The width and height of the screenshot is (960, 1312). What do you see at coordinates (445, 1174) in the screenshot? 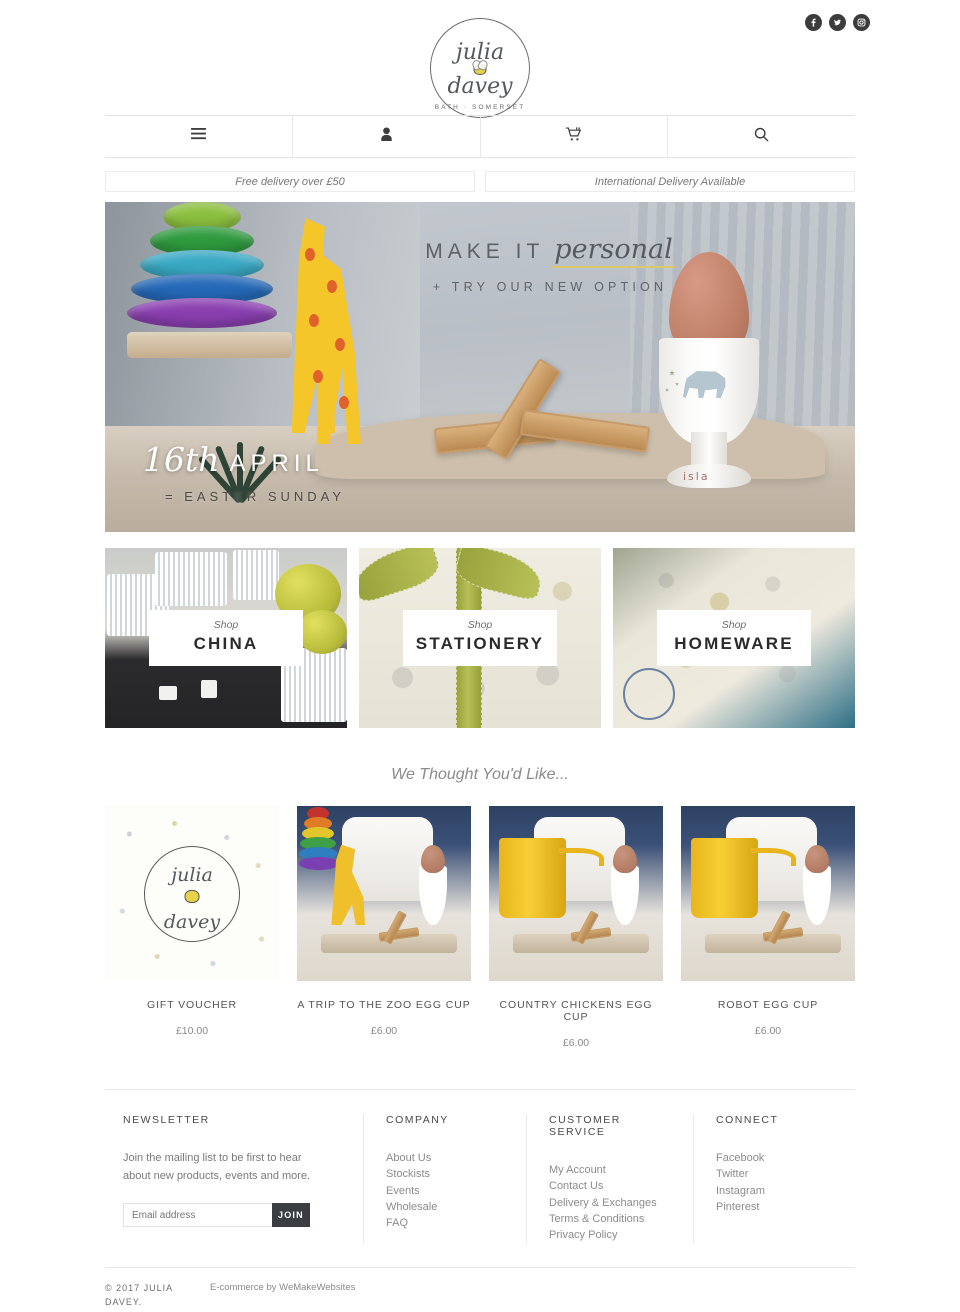
I see `footer-link-stockists: Stockists` at bounding box center [445, 1174].